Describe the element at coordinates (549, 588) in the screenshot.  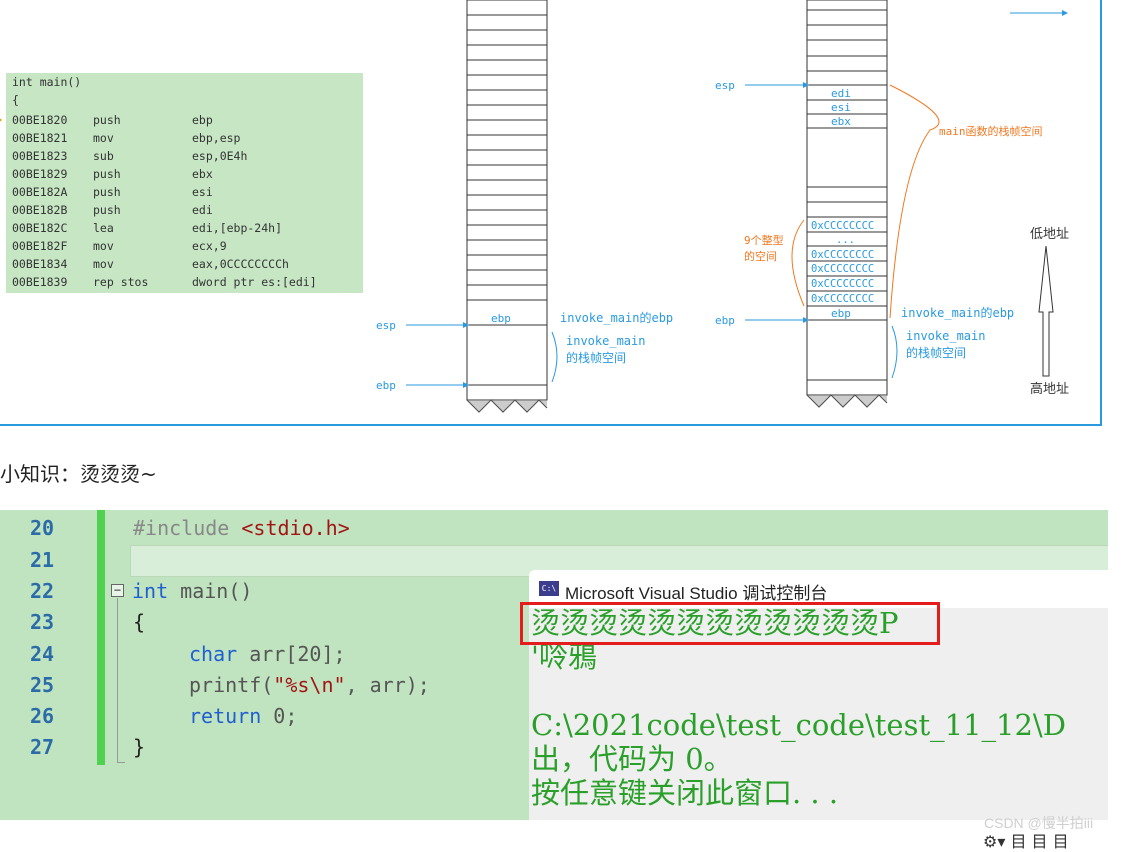
I see `console-app-icon: C:\` at that location.